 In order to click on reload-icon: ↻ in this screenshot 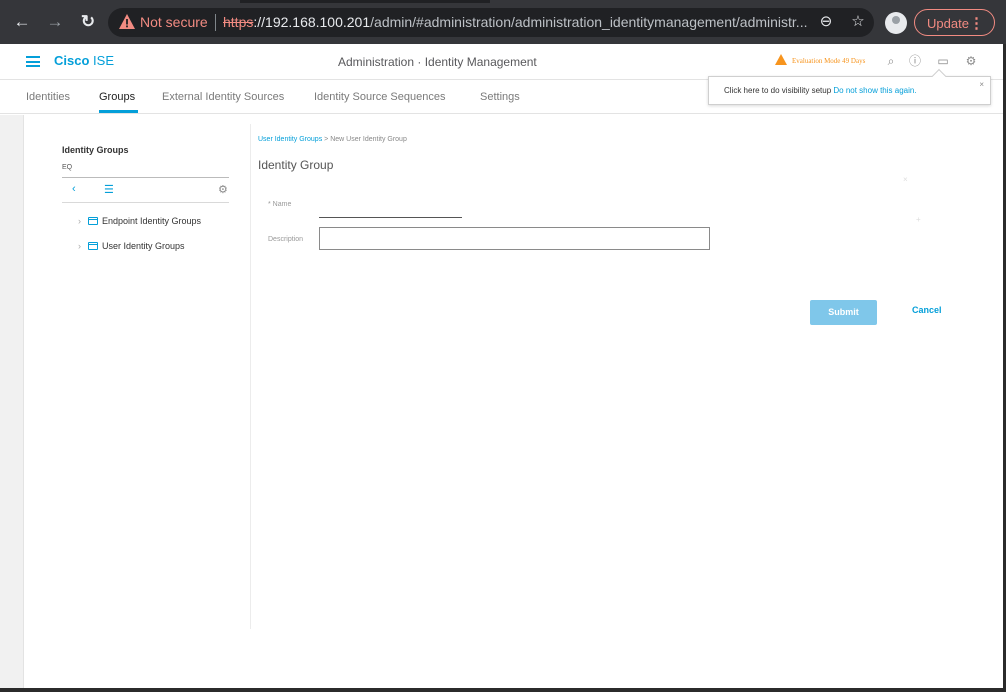, I will do `click(88, 22)`.